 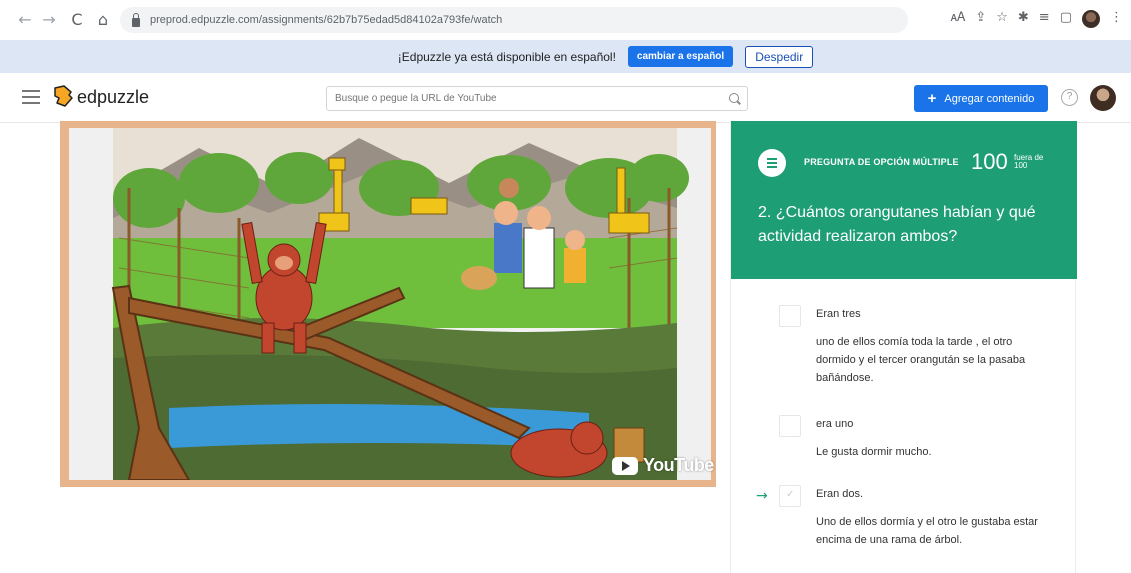 I want to click on add-content-button: + Agregar contenido, so click(x=981, y=98).